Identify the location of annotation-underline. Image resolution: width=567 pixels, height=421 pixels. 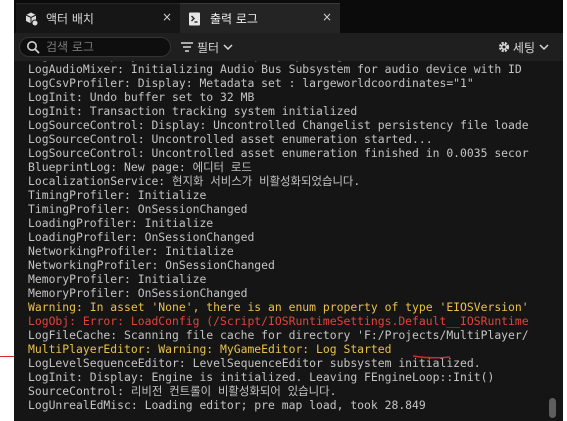
(431, 357).